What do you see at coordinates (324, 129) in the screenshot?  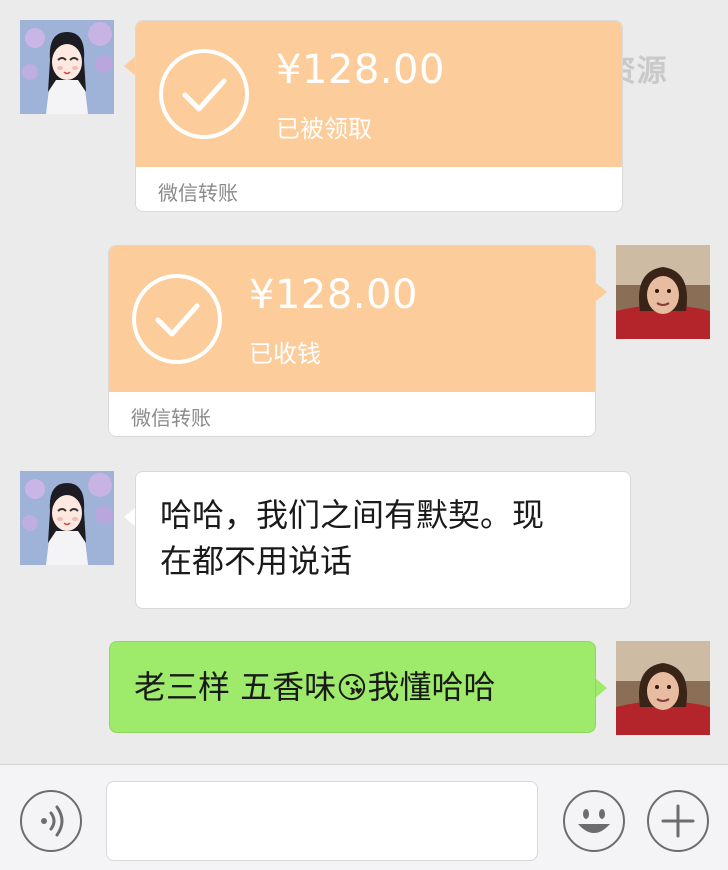 I see `transfer-status: 已被领取` at bounding box center [324, 129].